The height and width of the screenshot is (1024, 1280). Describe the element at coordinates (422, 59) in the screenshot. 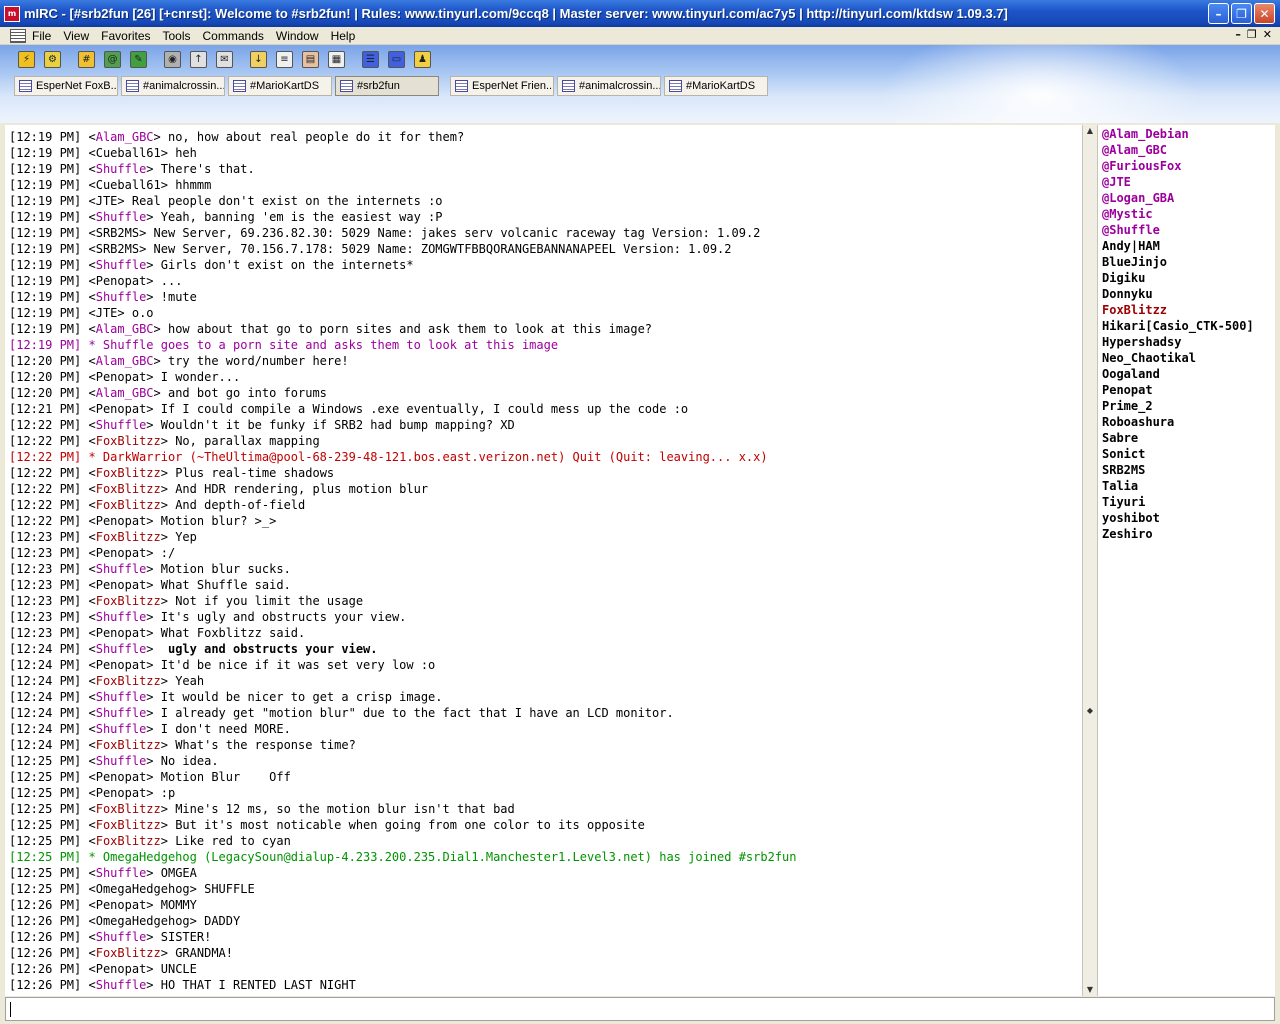

I see `help-icon: ♟` at that location.